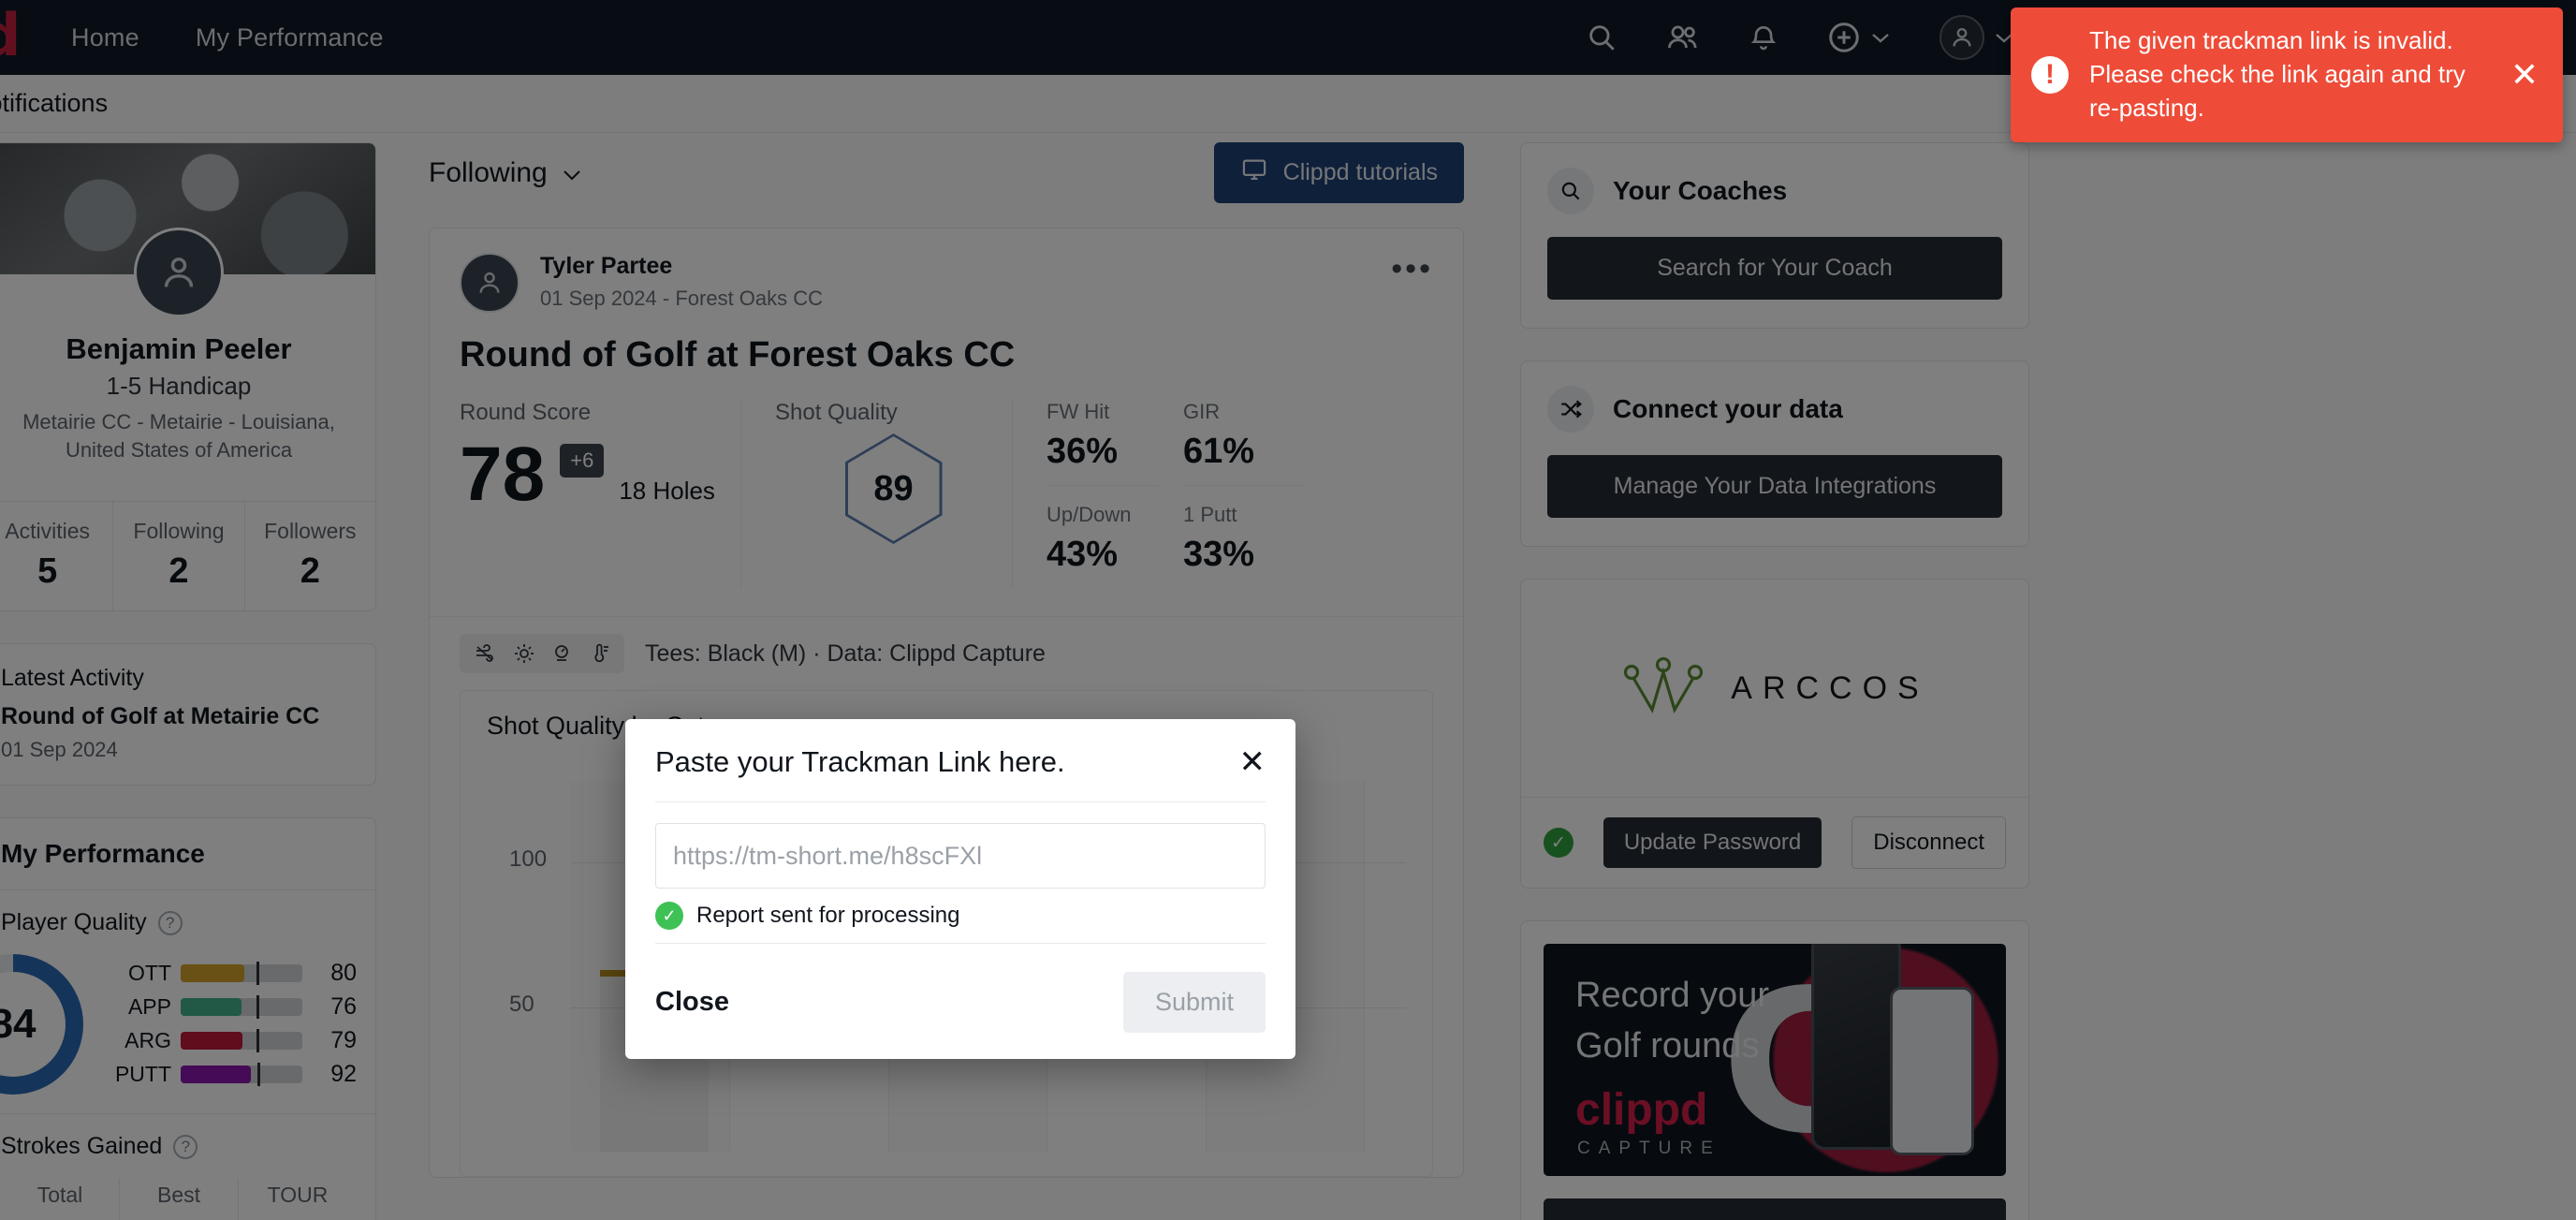  I want to click on success-check-icon: ✓, so click(669, 916).